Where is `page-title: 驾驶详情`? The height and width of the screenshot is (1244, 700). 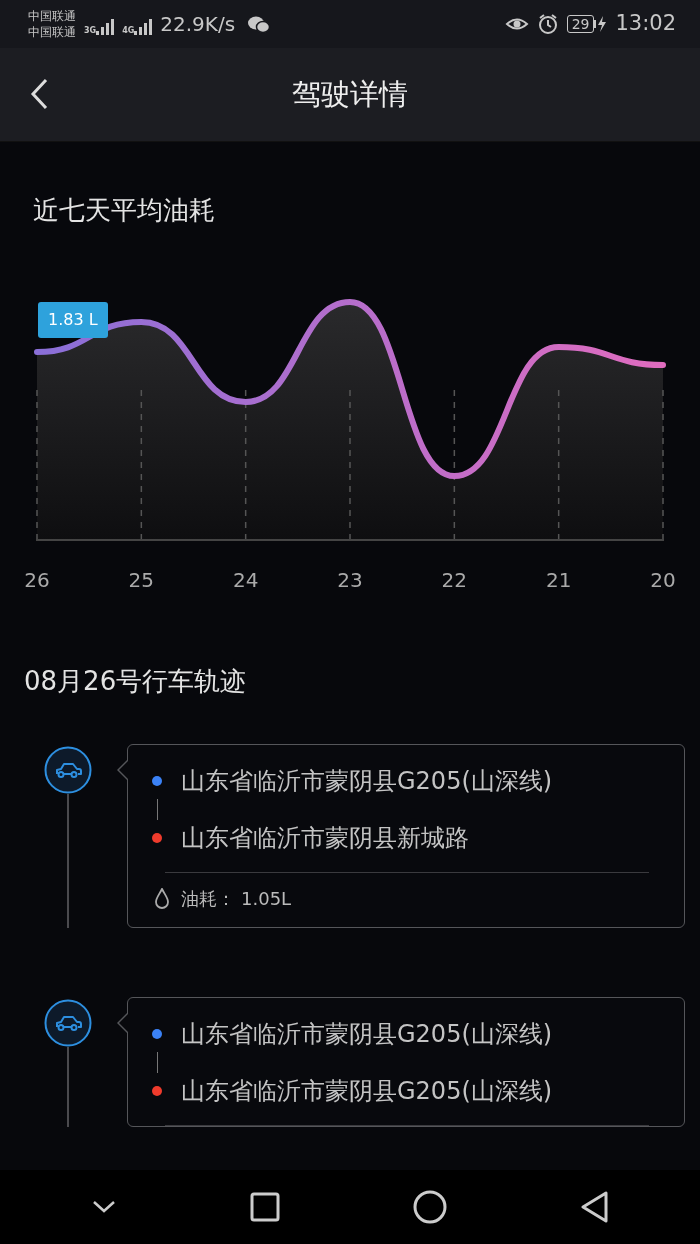 page-title: 驾驶详情 is located at coordinates (350, 94).